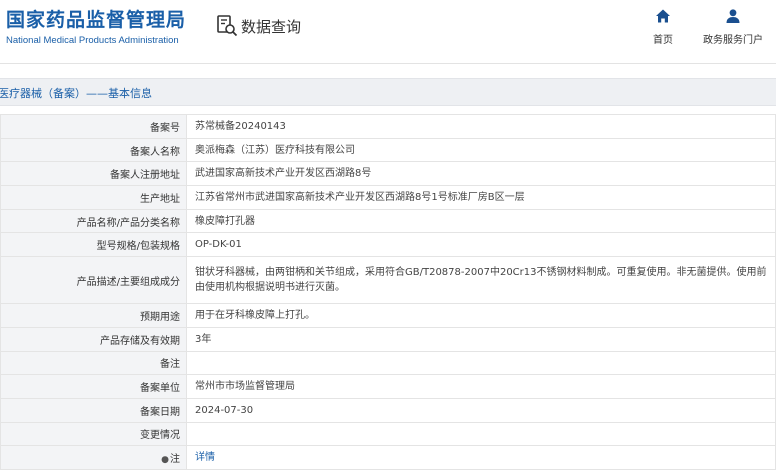 The height and width of the screenshot is (473, 776). I want to click on field-label: 生产地址, so click(93, 197).